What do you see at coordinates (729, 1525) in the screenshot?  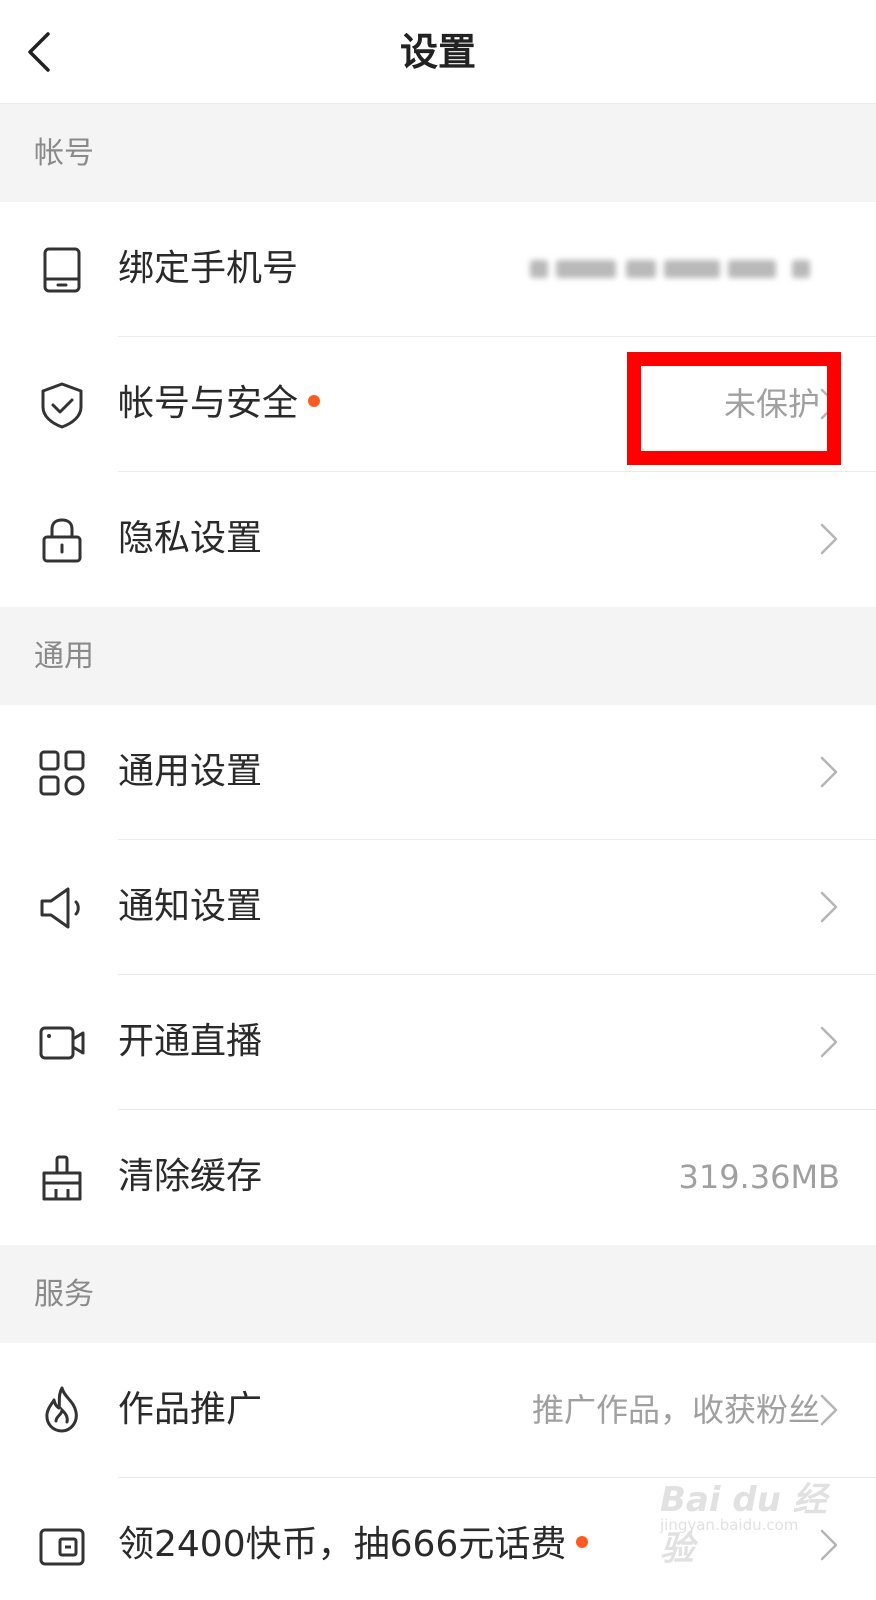 I see `watermark-url: jingyan.baidu.com` at bounding box center [729, 1525].